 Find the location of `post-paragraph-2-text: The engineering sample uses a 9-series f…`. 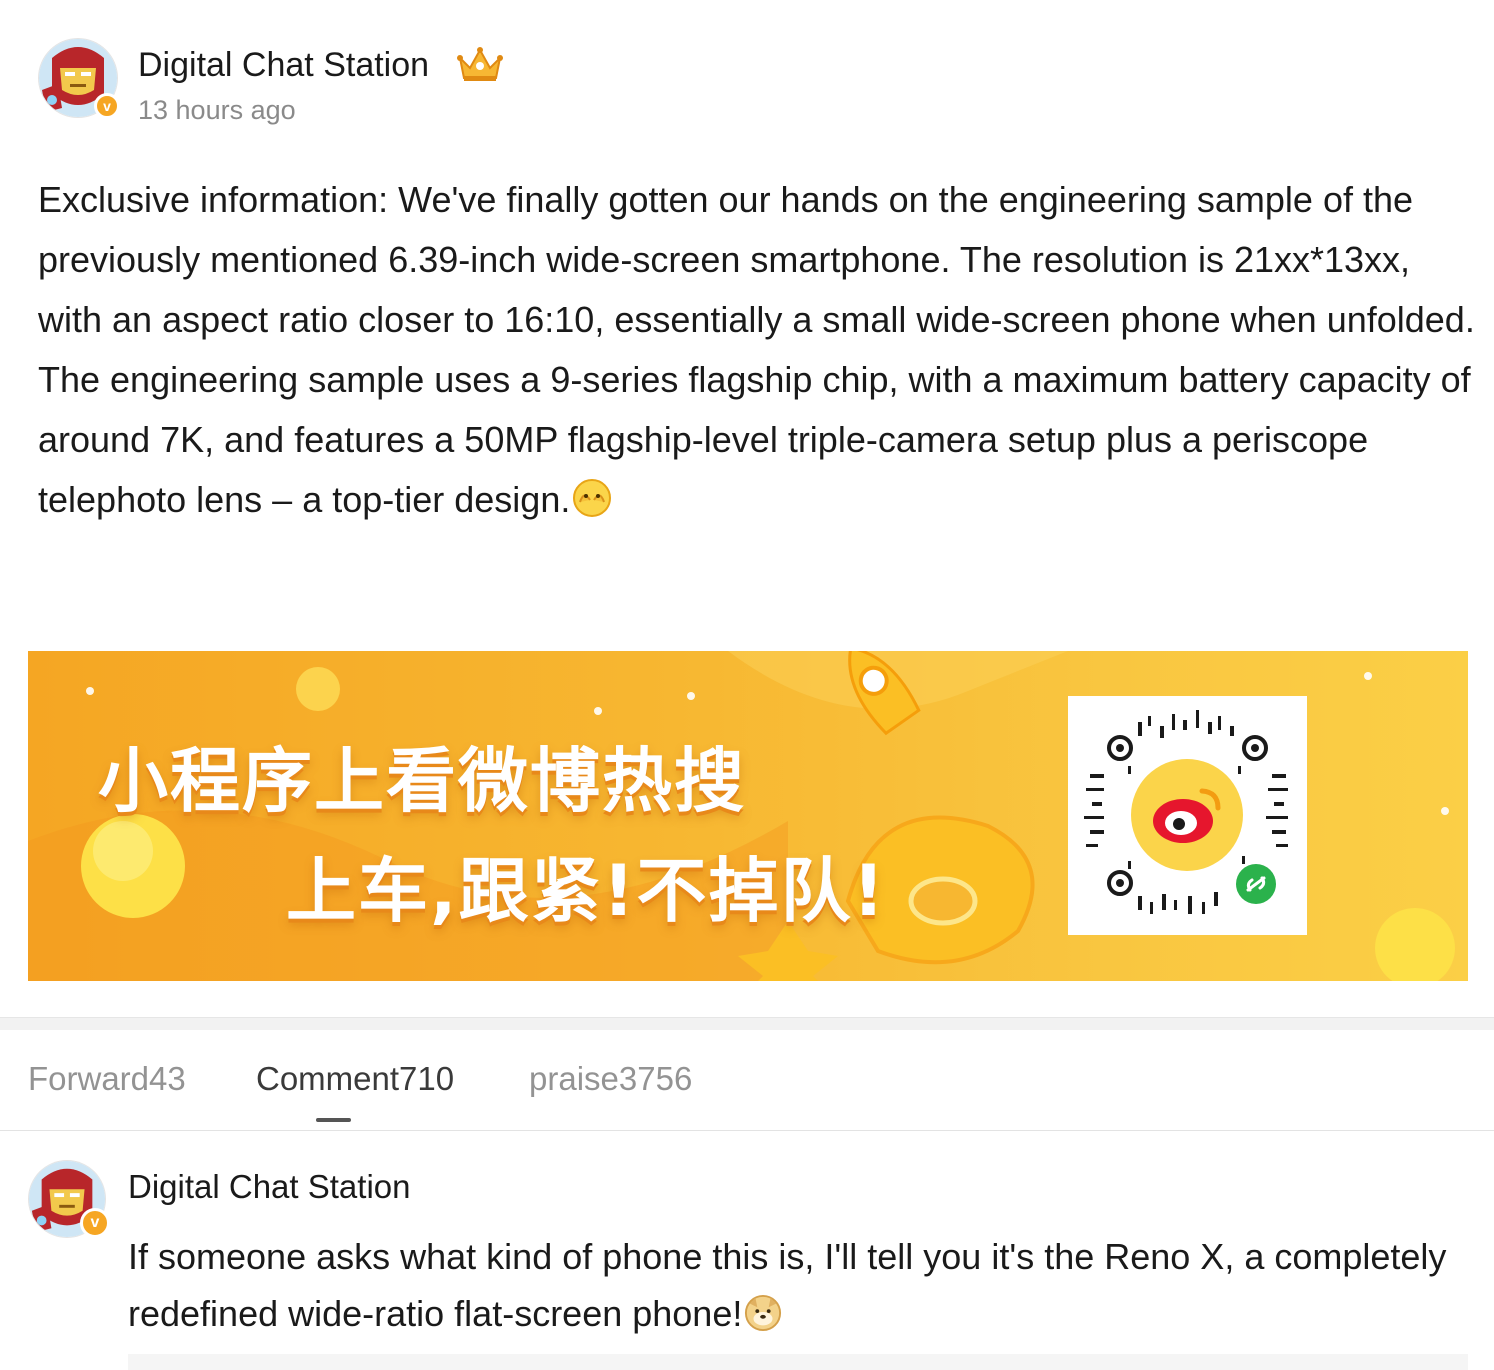

post-paragraph-2-text: The engineering sample uses a 9-series f… is located at coordinates (754, 439).